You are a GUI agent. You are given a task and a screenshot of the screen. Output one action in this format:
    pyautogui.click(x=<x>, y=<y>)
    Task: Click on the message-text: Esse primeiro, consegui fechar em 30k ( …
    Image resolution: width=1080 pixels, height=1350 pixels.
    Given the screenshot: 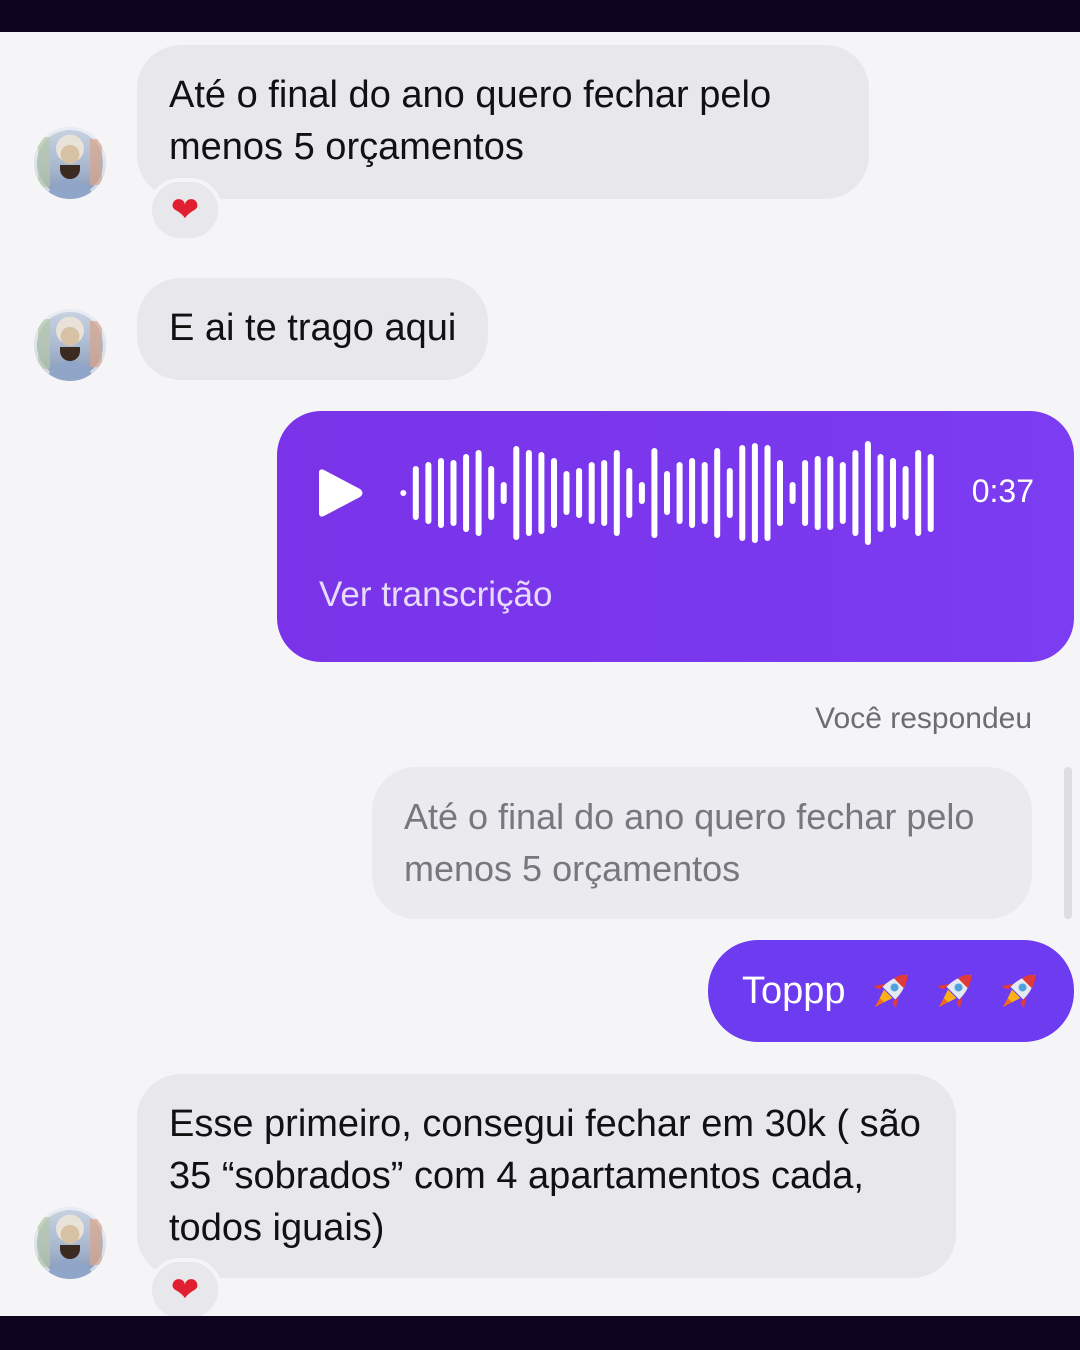 What is the action you would take?
    pyautogui.click(x=545, y=1176)
    